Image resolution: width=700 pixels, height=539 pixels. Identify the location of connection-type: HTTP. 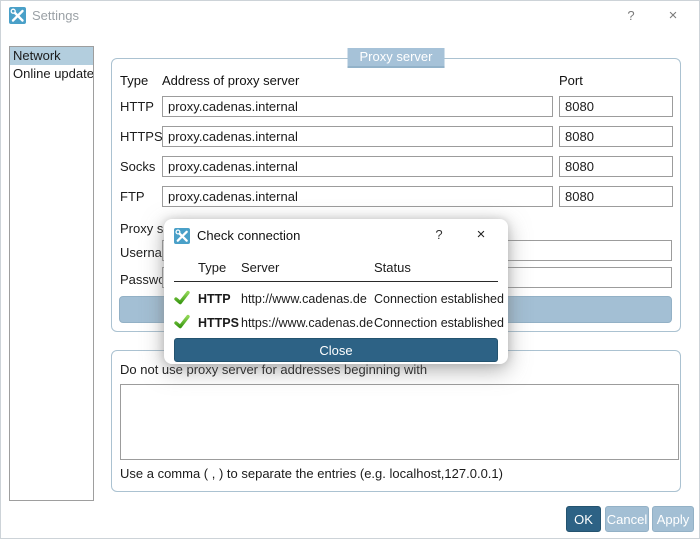
(214, 299).